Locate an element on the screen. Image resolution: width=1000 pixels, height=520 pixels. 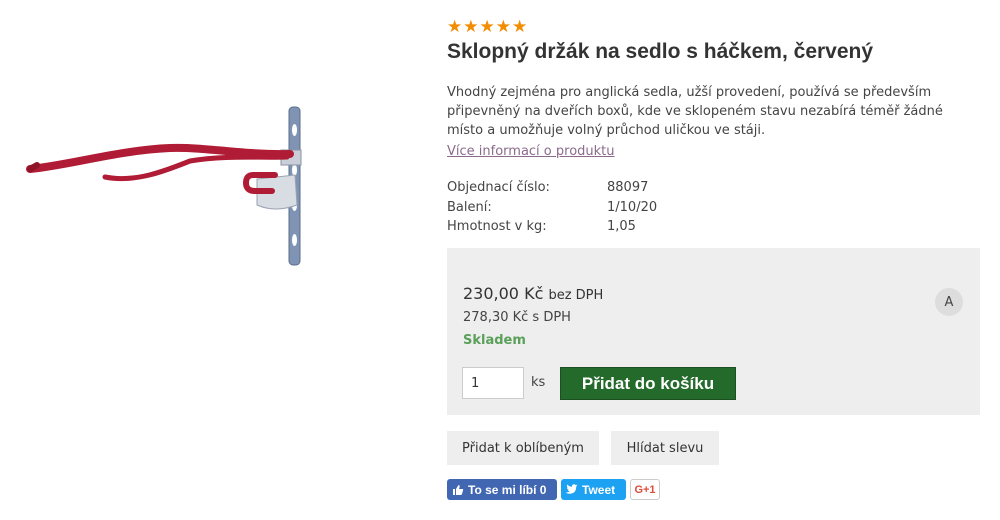
add-to-wishlist-button: Přidat k oblíbeným is located at coordinates (523, 448).